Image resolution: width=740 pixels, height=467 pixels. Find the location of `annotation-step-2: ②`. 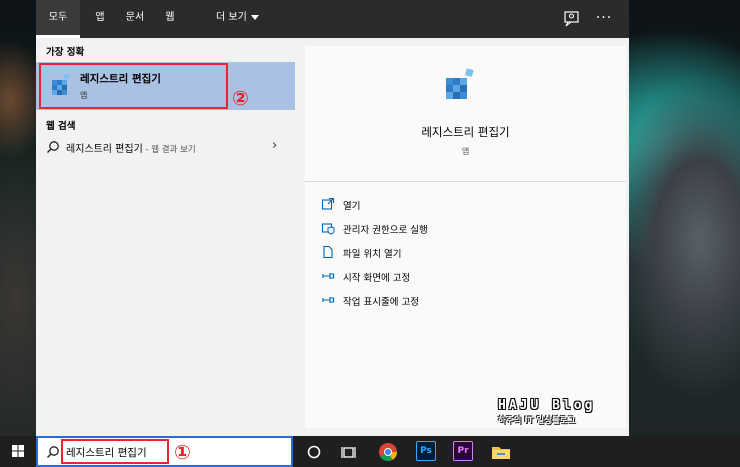

annotation-step-2: ② is located at coordinates (240, 98).